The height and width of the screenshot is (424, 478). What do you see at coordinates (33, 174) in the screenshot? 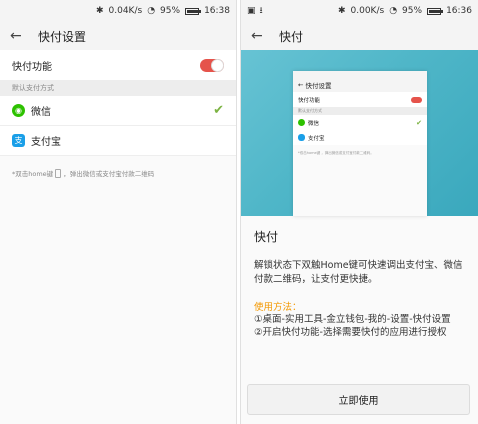
I see `hint-part-1: *双击home键` at bounding box center [33, 174].